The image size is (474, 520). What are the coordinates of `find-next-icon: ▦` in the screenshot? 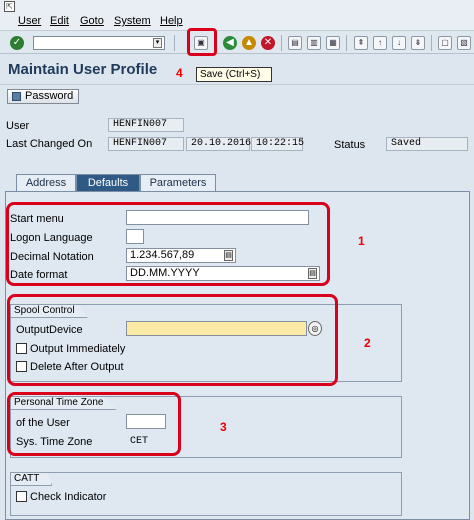 It's located at (333, 43).